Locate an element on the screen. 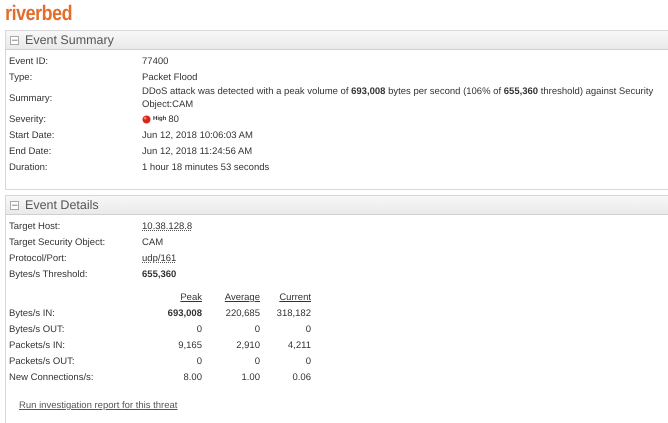 The width and height of the screenshot is (668, 423). field-value: 80 is located at coordinates (173, 119).